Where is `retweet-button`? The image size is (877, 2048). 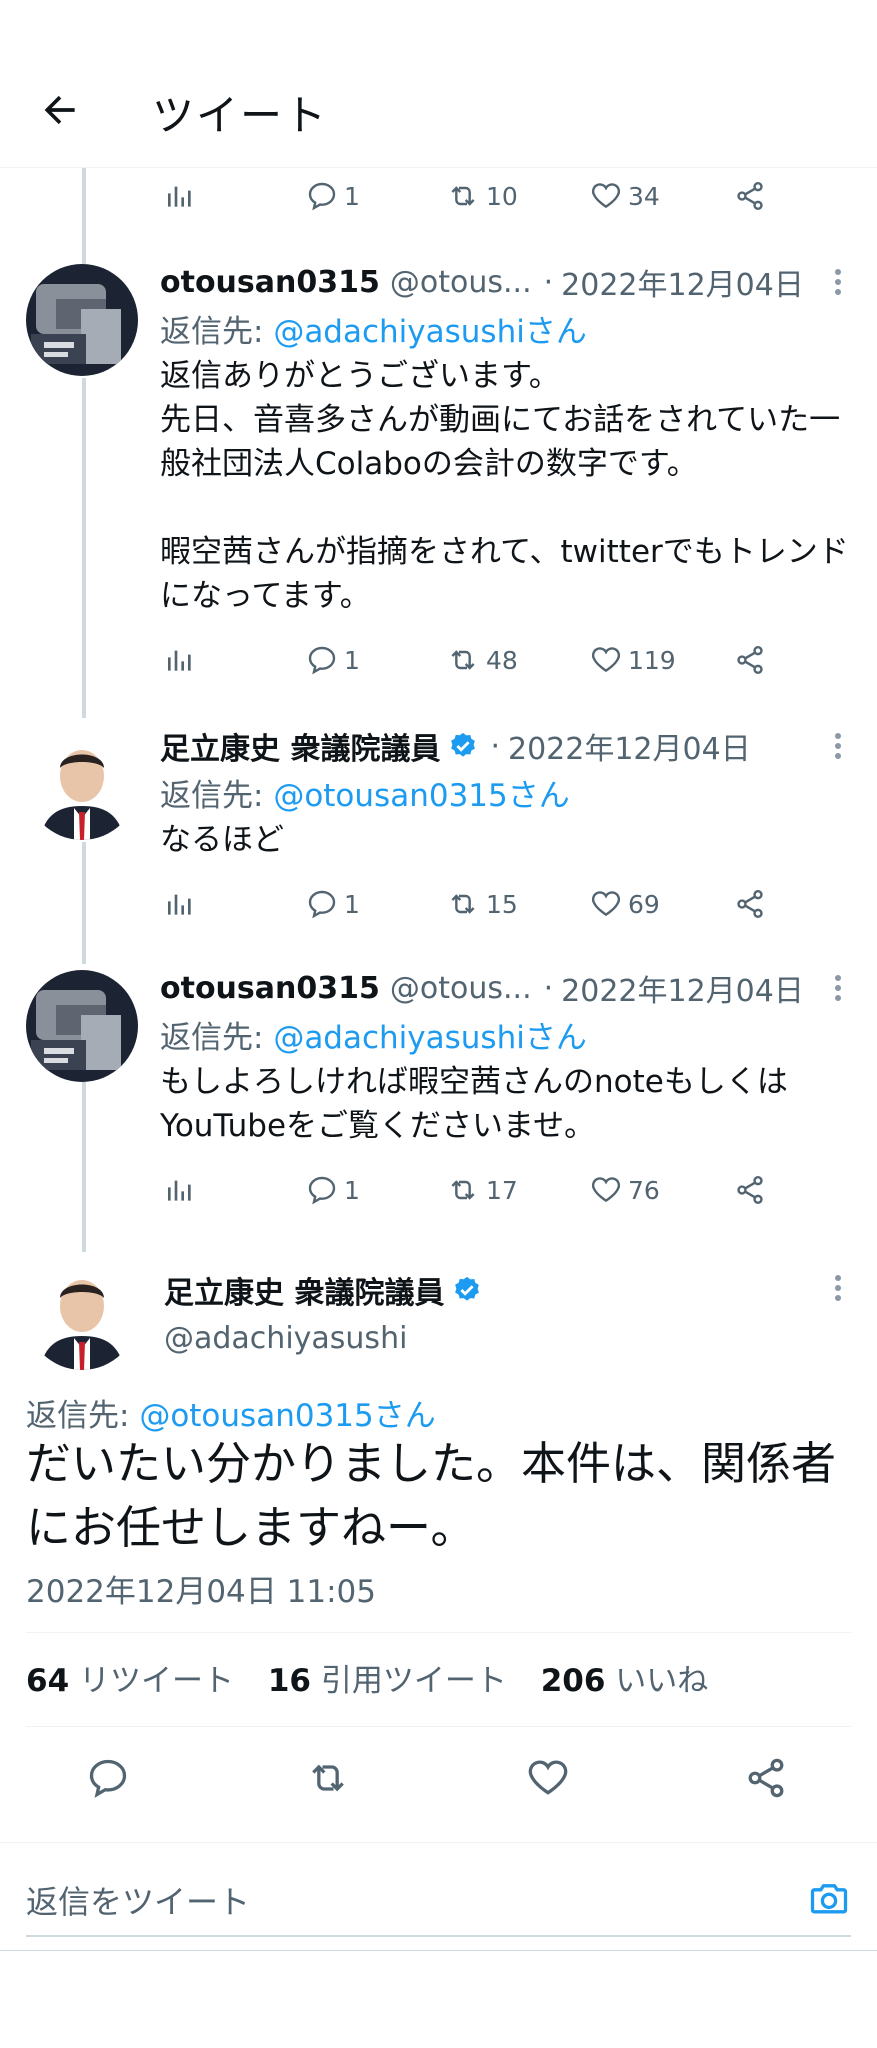
retweet-button is located at coordinates (328, 1778).